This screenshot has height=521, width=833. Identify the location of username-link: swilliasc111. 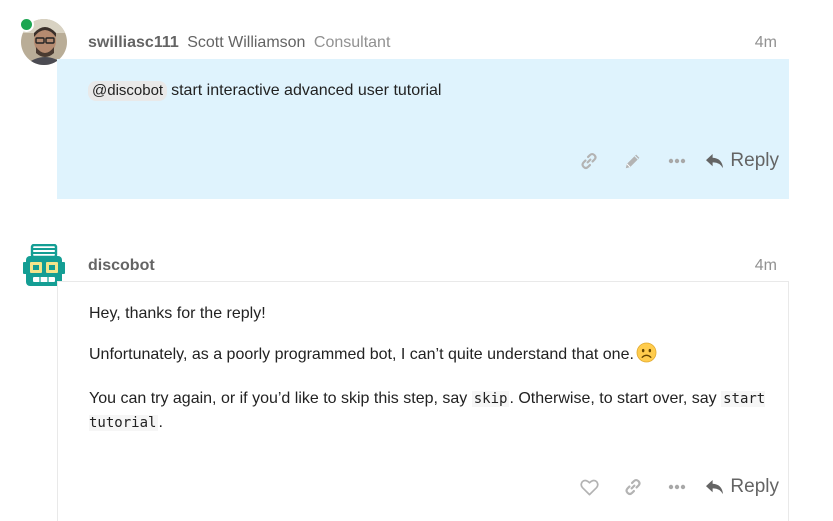
(133, 42).